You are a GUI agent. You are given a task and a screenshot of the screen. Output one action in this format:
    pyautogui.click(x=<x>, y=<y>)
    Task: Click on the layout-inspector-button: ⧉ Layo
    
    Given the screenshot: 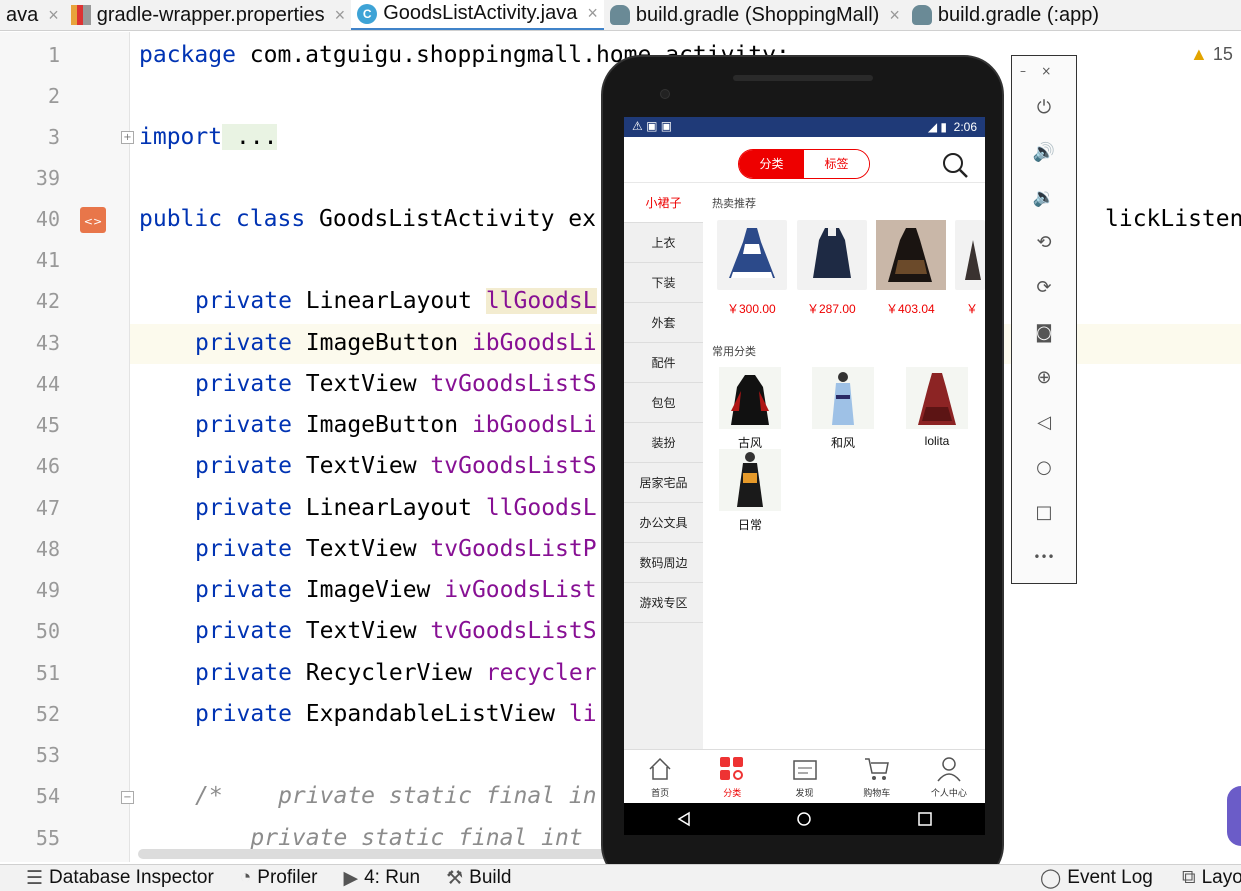 What is the action you would take?
    pyautogui.click(x=1211, y=878)
    